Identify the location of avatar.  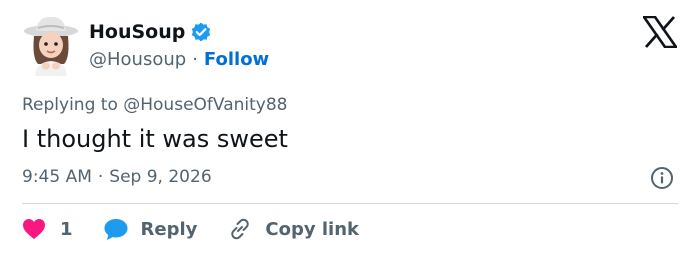
(51, 45).